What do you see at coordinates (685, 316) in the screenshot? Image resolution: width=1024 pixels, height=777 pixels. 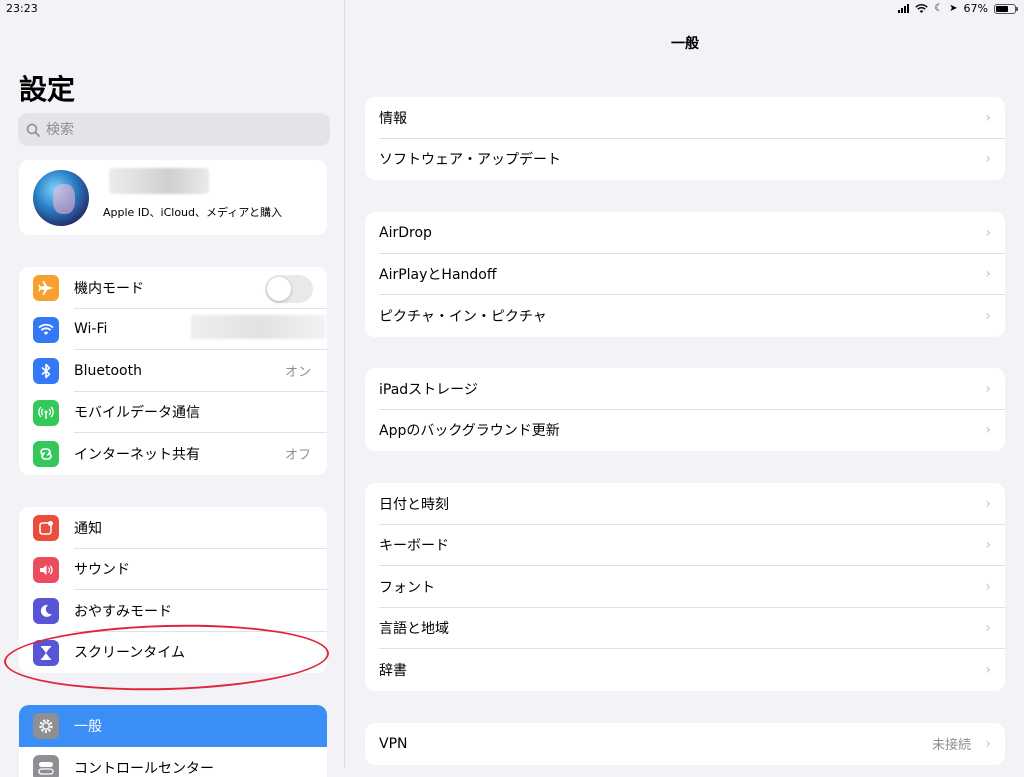 I see `settings-item-picture-in-picture: ピクチャ・イン・ピクチャ ›` at bounding box center [685, 316].